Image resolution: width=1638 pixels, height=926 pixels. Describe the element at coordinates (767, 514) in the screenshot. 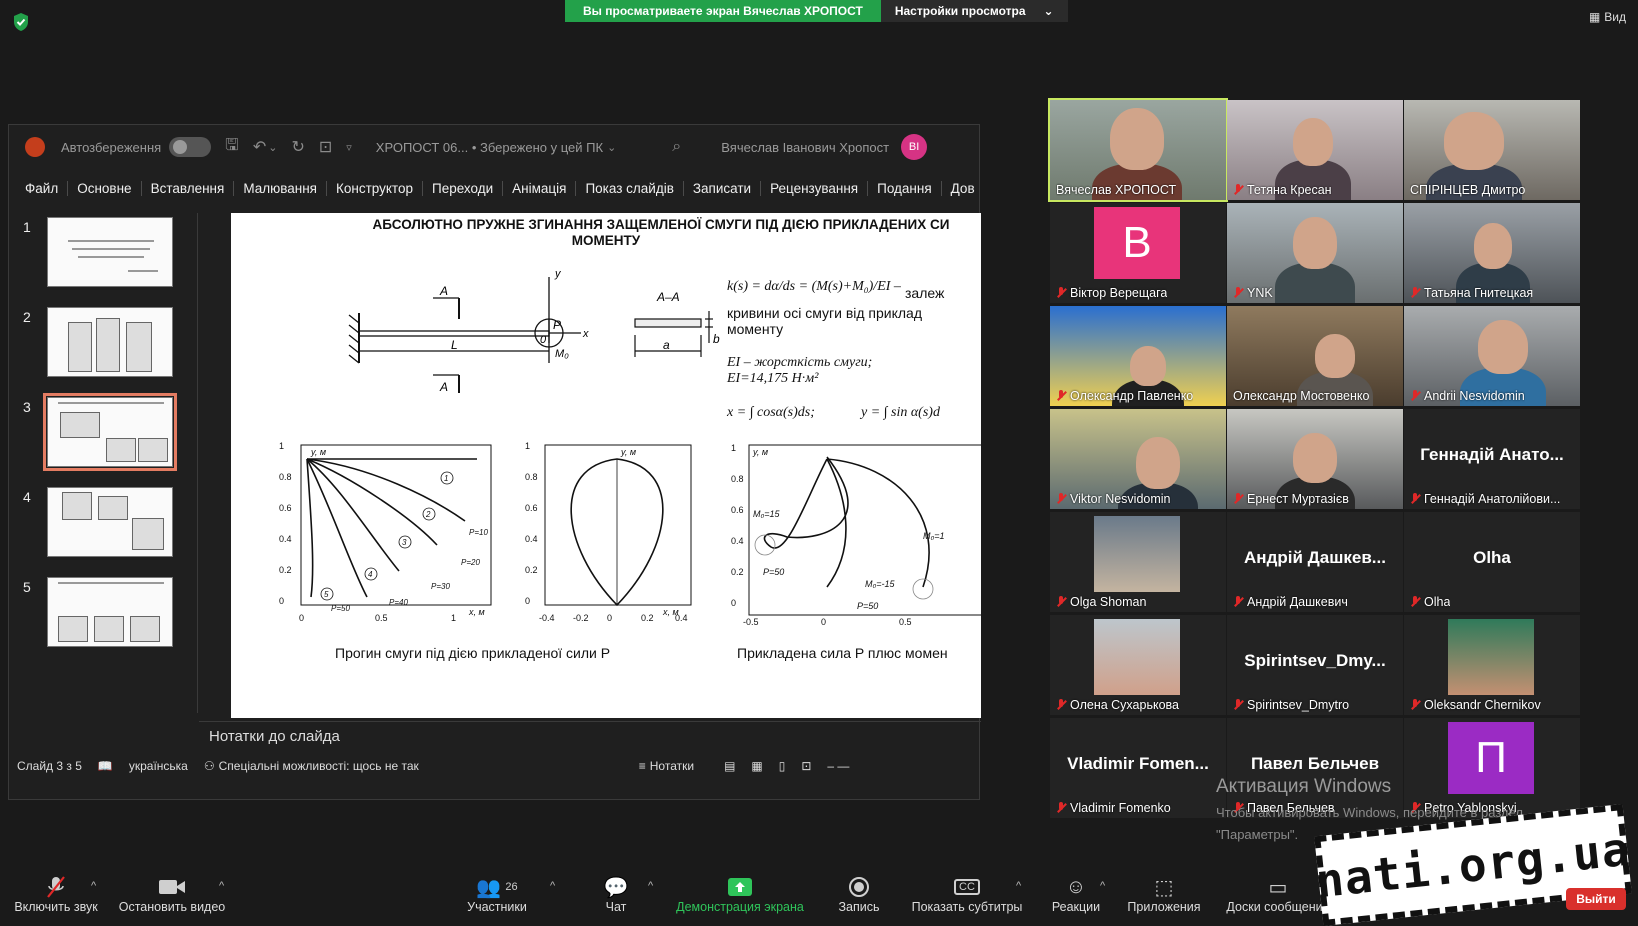

I see `moment-label: M₀=15` at that location.